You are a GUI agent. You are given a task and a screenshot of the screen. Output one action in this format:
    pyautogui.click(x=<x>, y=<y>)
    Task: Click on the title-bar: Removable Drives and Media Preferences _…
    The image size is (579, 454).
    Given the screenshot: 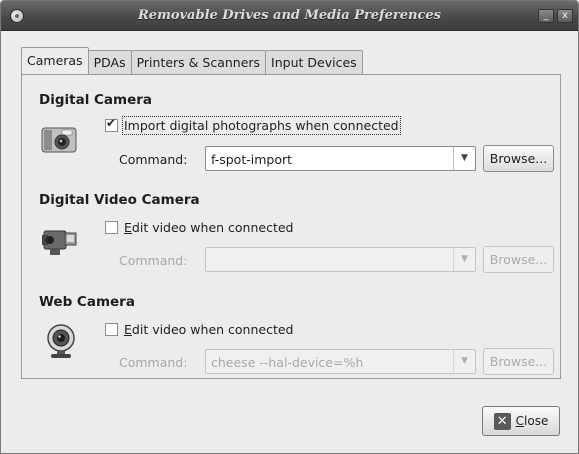 What is the action you would take?
    pyautogui.click(x=289, y=16)
    